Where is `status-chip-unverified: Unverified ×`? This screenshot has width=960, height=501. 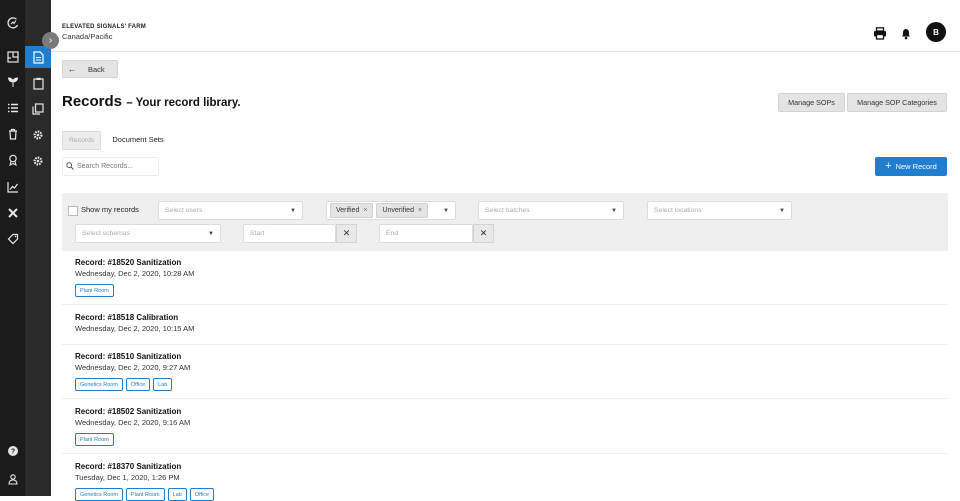 status-chip-unverified: Unverified × is located at coordinates (402, 210).